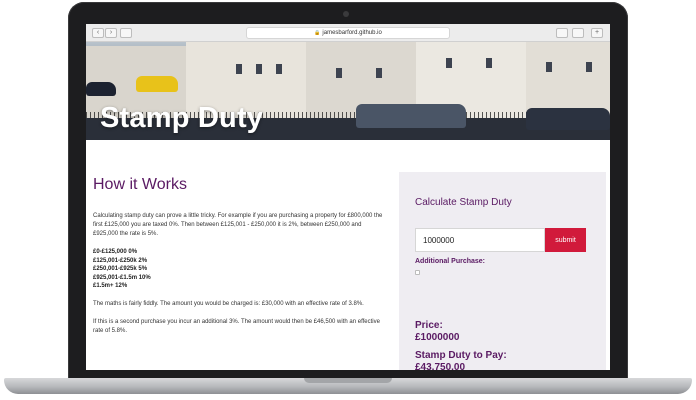  I want to click on rate-item: £0-£125,000 0%, so click(115, 252).